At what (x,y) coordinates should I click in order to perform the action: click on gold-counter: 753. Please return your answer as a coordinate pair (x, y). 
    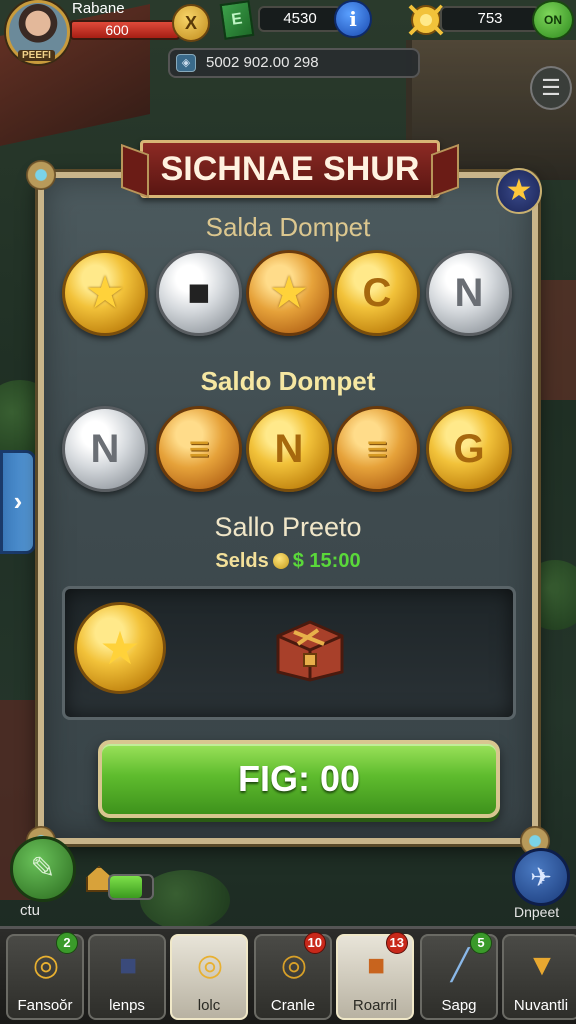
    Looking at the image, I should click on (490, 19).